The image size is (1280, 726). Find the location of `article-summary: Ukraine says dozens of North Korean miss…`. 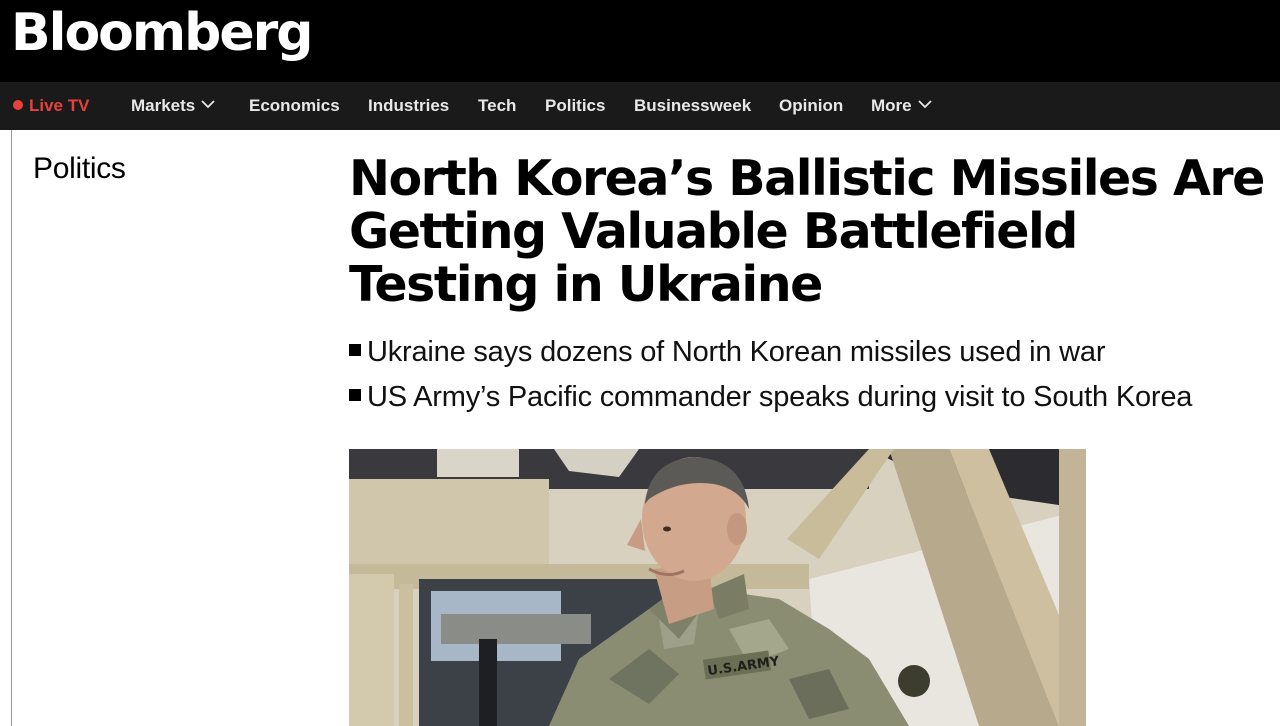

article-summary: Ukraine says dozens of North Korean miss… is located at coordinates (811, 375).